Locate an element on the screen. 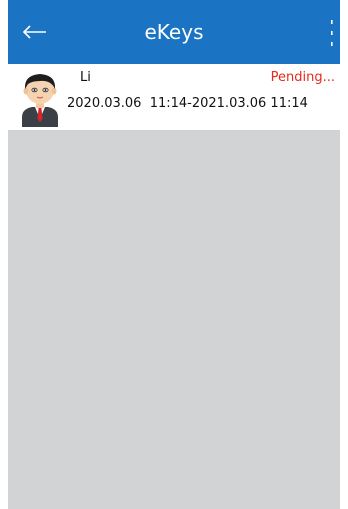  back-button is located at coordinates (35, 32).